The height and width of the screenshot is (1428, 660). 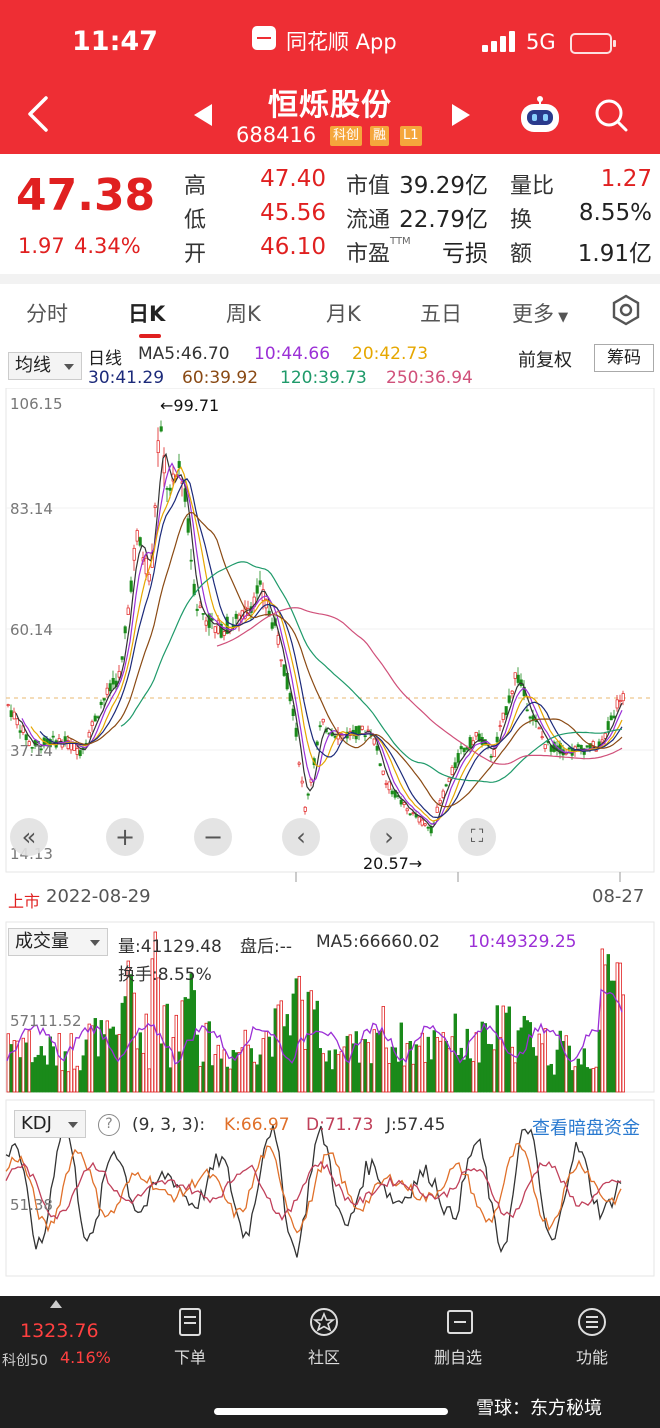 What do you see at coordinates (389, 837) in the screenshot?
I see `scroll-right-button: ›` at bounding box center [389, 837].